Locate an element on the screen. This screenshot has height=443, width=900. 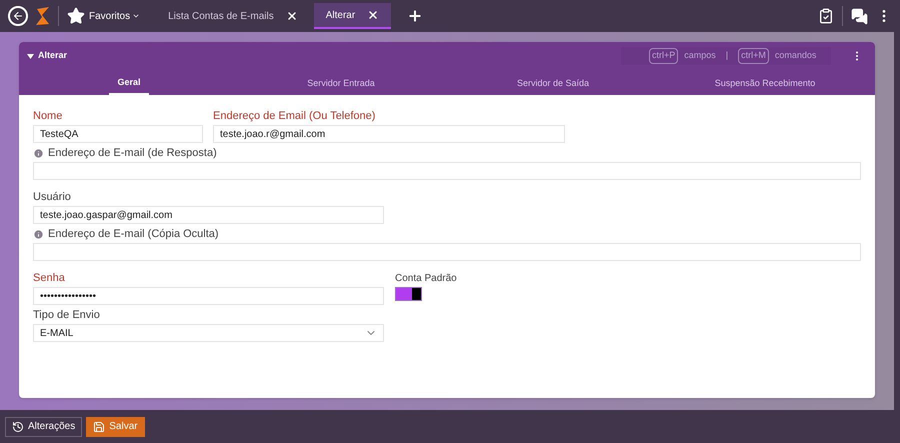
back-button is located at coordinates (18, 16).